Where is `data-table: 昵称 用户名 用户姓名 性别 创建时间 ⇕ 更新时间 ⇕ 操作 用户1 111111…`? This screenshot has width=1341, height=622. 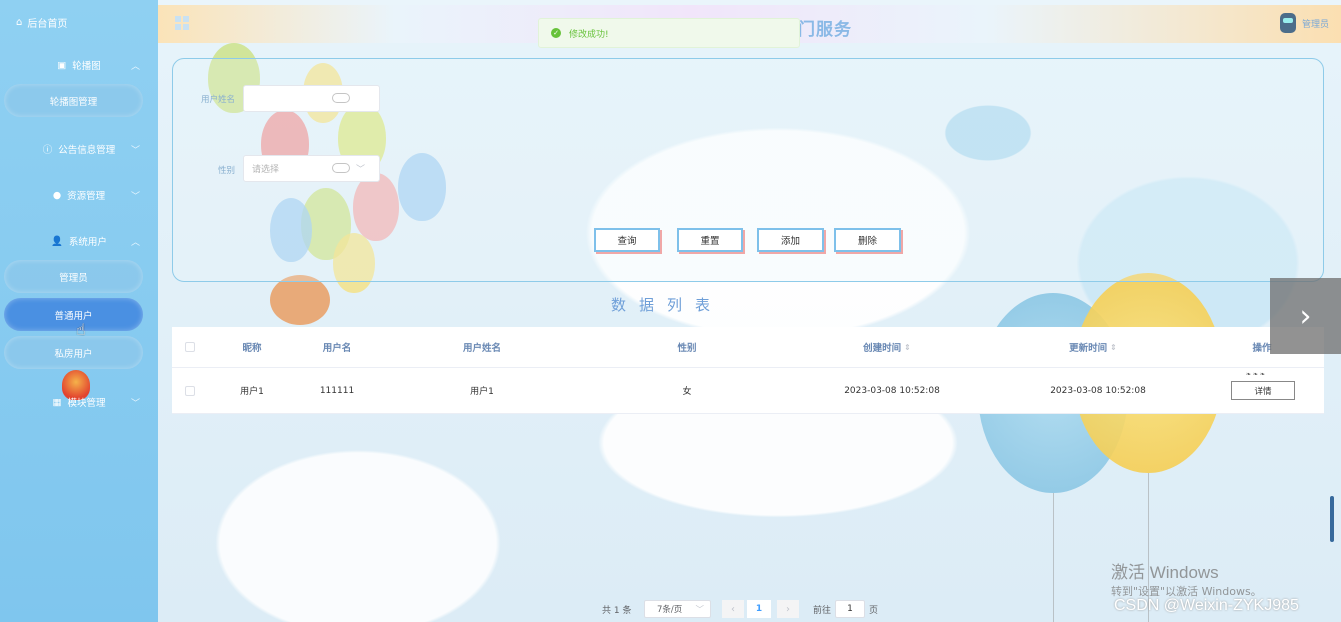
data-table: 昵称 用户名 用户姓名 性别 创建时间 ⇕ 更新时间 ⇕ 操作 用户1 111111… is located at coordinates (748, 370).